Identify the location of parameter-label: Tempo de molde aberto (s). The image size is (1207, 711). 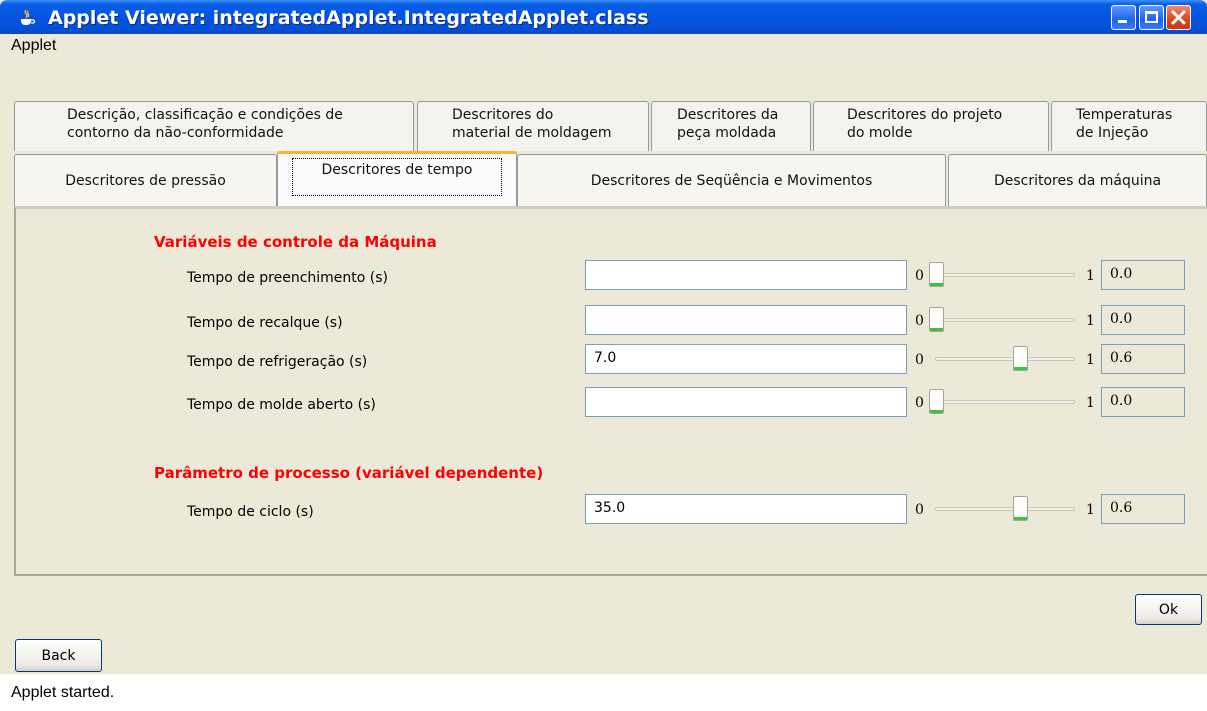
(281, 405).